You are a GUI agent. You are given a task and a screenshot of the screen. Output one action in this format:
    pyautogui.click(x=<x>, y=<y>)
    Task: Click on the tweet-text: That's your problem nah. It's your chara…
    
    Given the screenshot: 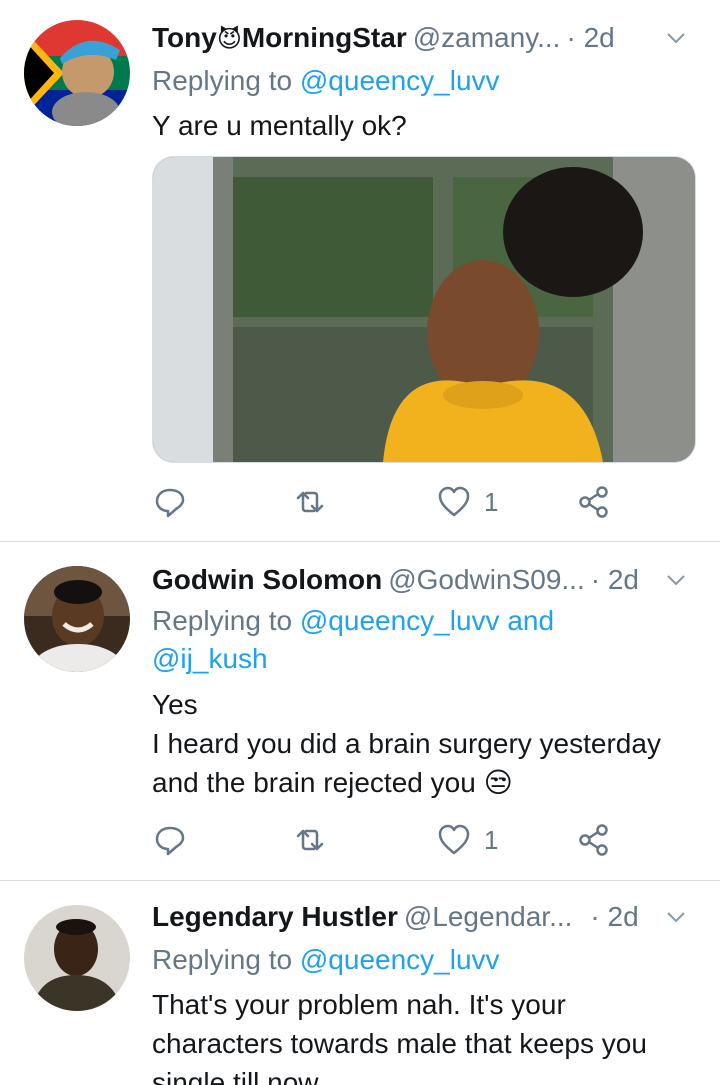 What is the action you would take?
    pyautogui.click(x=399, y=1037)
    